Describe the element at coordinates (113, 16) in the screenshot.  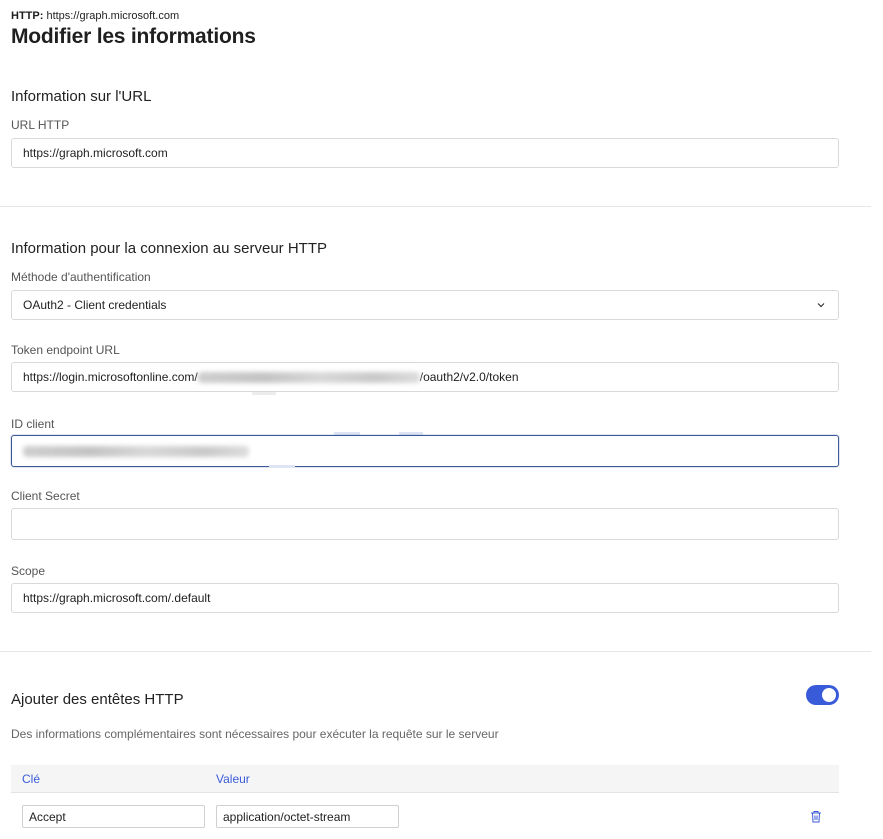
I see `breadcrumb-value: https://graph.microsoft.com` at that location.